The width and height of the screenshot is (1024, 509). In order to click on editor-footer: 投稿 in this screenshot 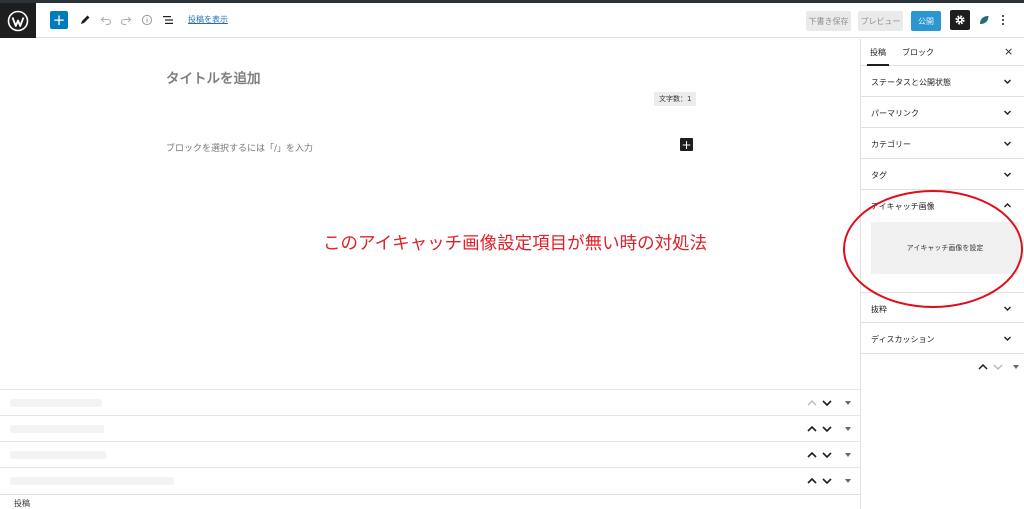, I will do `click(430, 501)`.